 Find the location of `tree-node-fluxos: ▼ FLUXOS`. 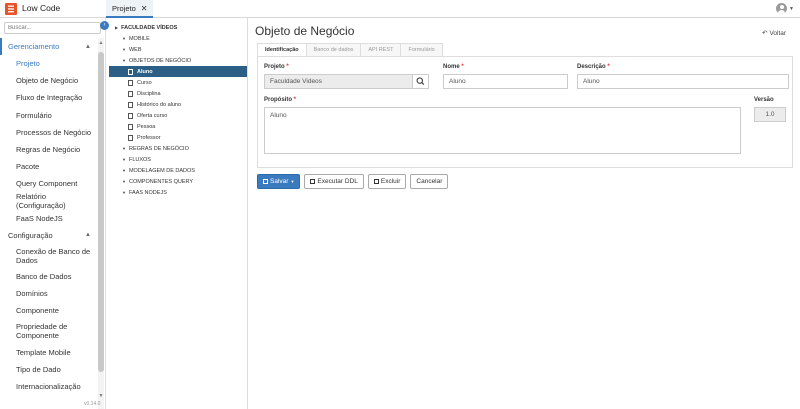

tree-node-fluxos: ▼ FLUXOS is located at coordinates (178, 159).